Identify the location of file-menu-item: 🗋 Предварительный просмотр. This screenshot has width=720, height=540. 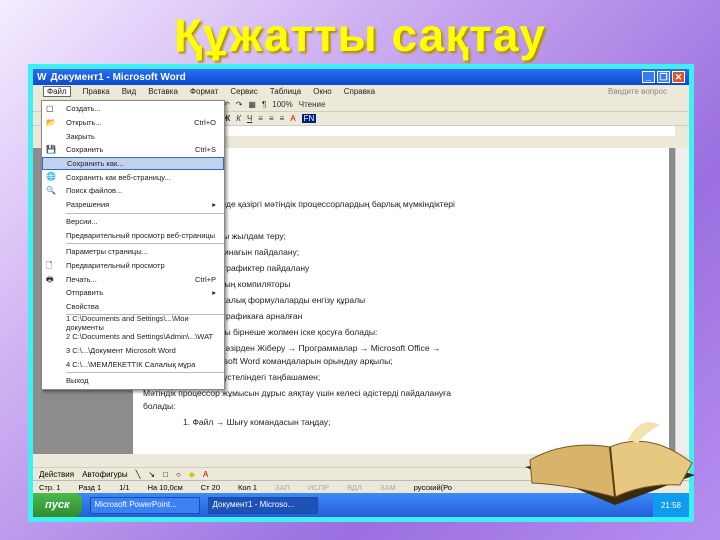
(133, 266).